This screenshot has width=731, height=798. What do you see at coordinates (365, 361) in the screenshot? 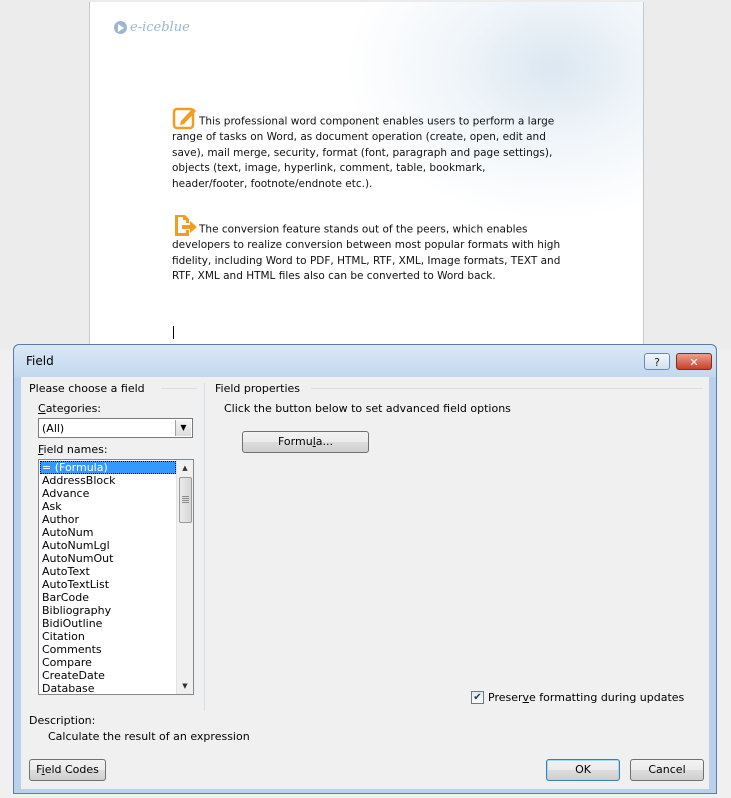
I see `dialog-titlebar: Field ? ✕` at bounding box center [365, 361].